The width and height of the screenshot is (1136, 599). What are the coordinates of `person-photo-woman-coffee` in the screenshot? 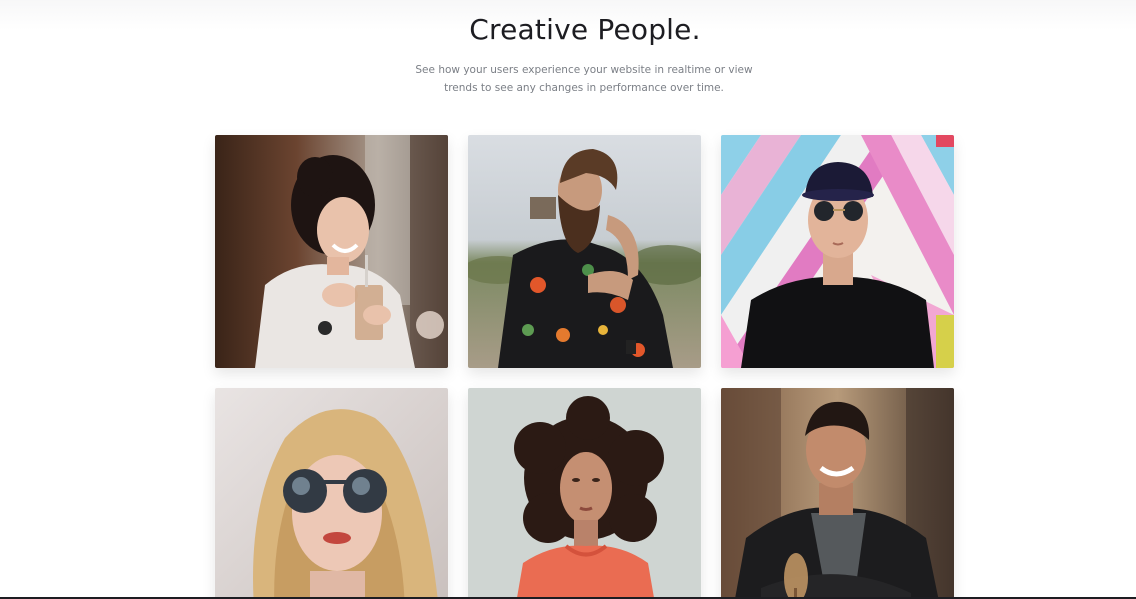 It's located at (331, 251).